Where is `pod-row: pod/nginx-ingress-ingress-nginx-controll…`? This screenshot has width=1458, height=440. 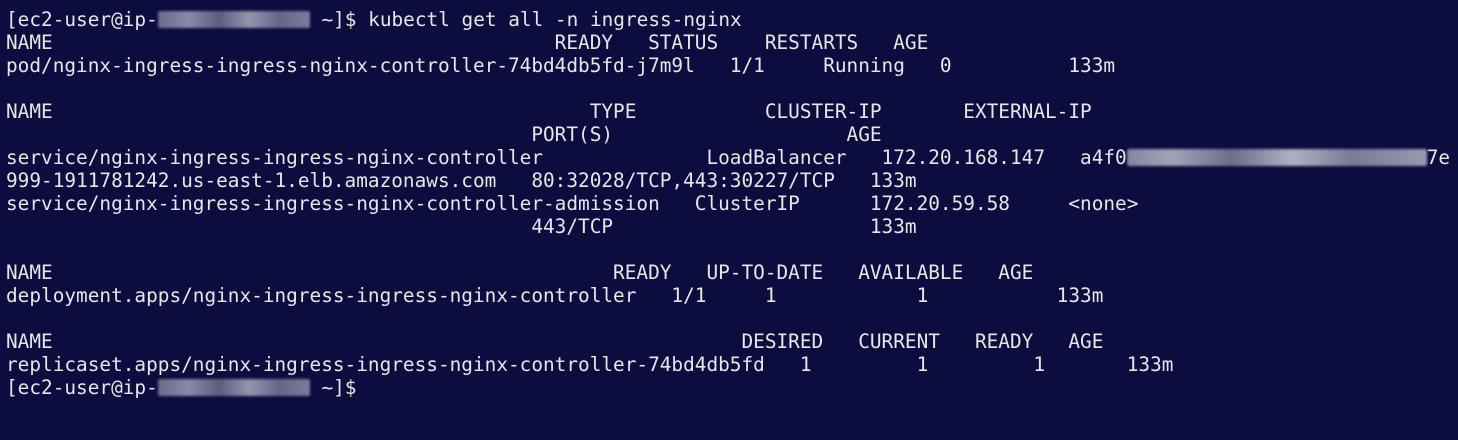
pod-row: pod/nginx-ingress-ingress-nginx-controll… is located at coordinates (561, 65).